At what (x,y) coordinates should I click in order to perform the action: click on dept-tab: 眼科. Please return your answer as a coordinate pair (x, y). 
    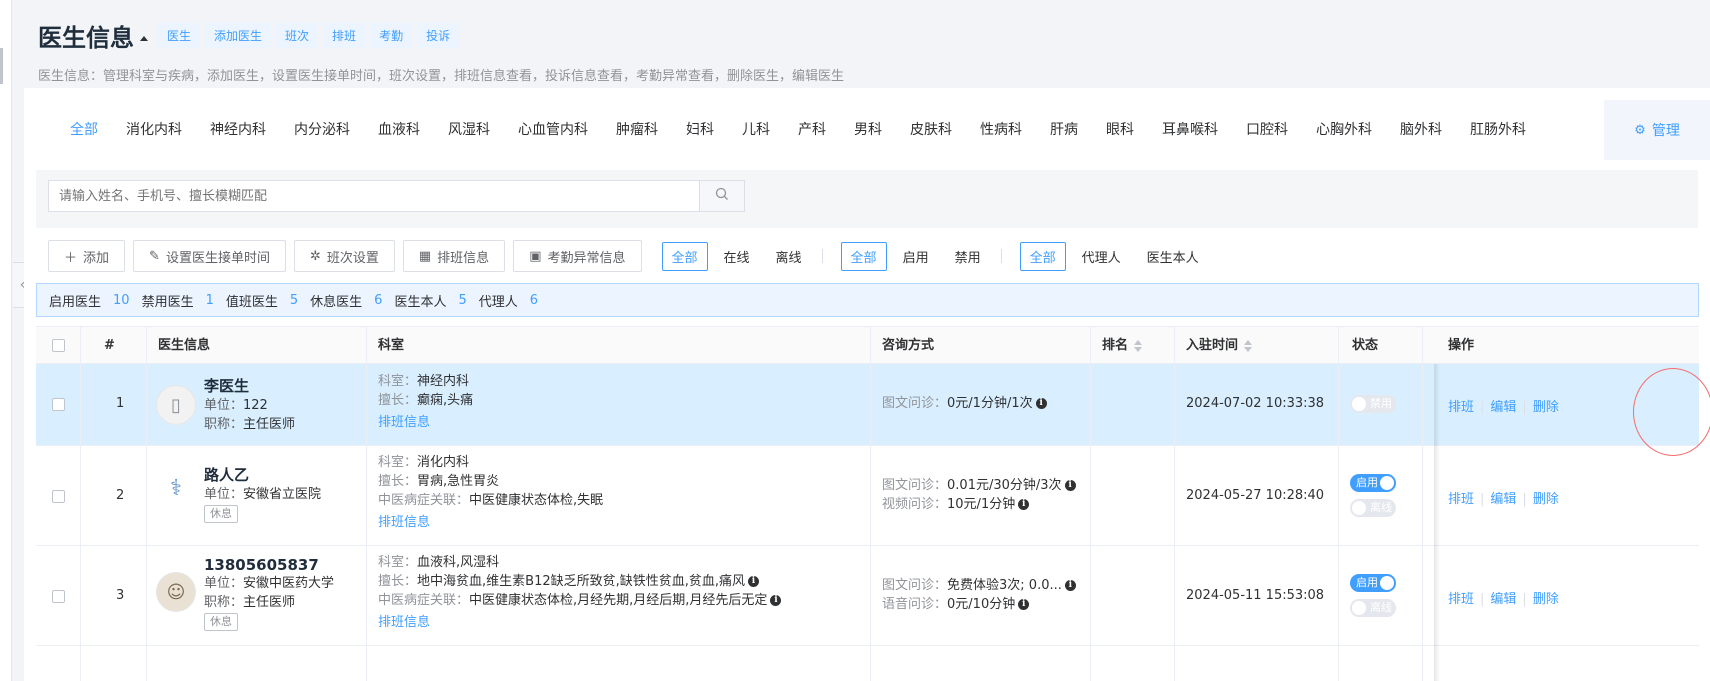
    Looking at the image, I should click on (1120, 129).